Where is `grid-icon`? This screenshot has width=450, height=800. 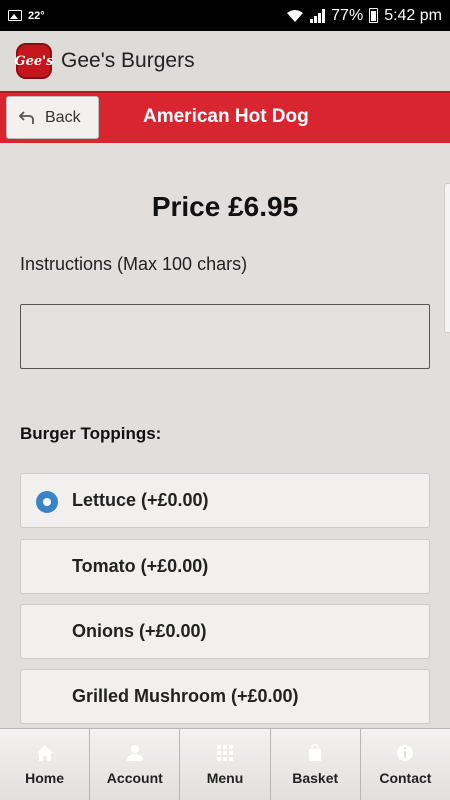 grid-icon is located at coordinates (225, 753).